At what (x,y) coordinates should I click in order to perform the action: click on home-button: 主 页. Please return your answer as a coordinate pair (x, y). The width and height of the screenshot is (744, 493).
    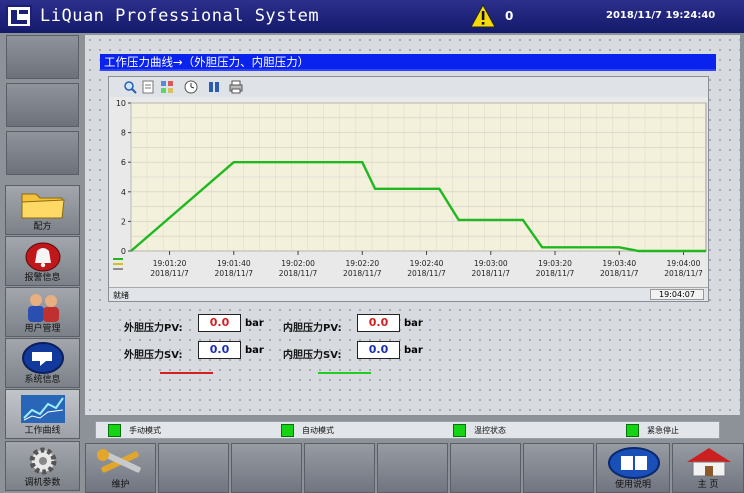
    Looking at the image, I should click on (708, 468).